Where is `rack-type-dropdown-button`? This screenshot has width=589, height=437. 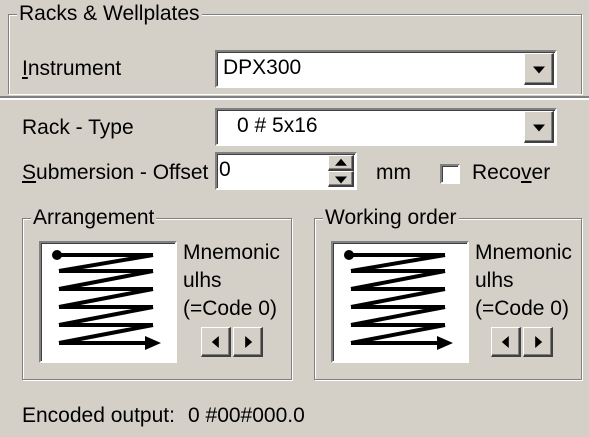 rack-type-dropdown-button is located at coordinates (539, 127).